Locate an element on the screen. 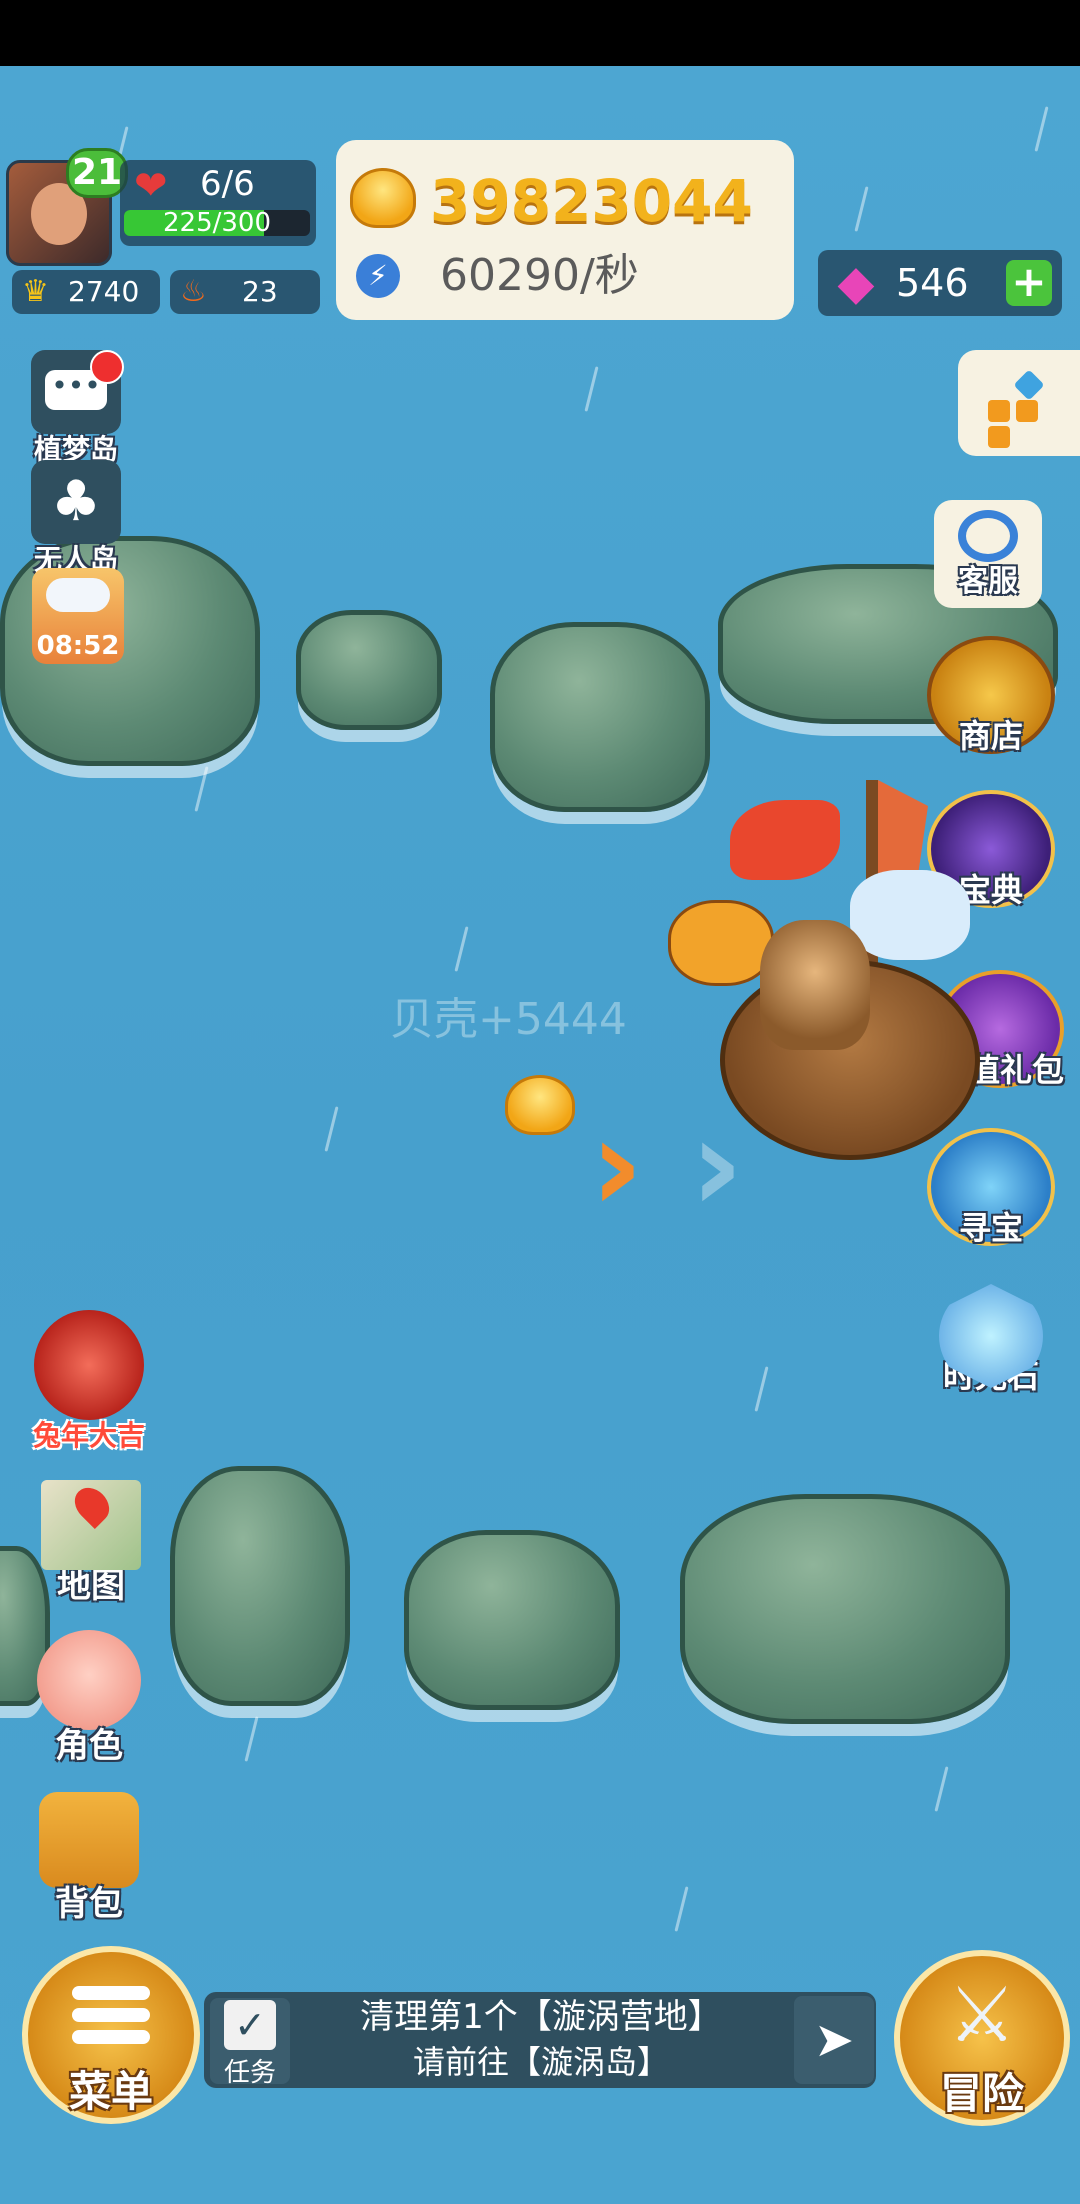 The height and width of the screenshot is (2204, 1080). level-badge: 21 is located at coordinates (97, 173).